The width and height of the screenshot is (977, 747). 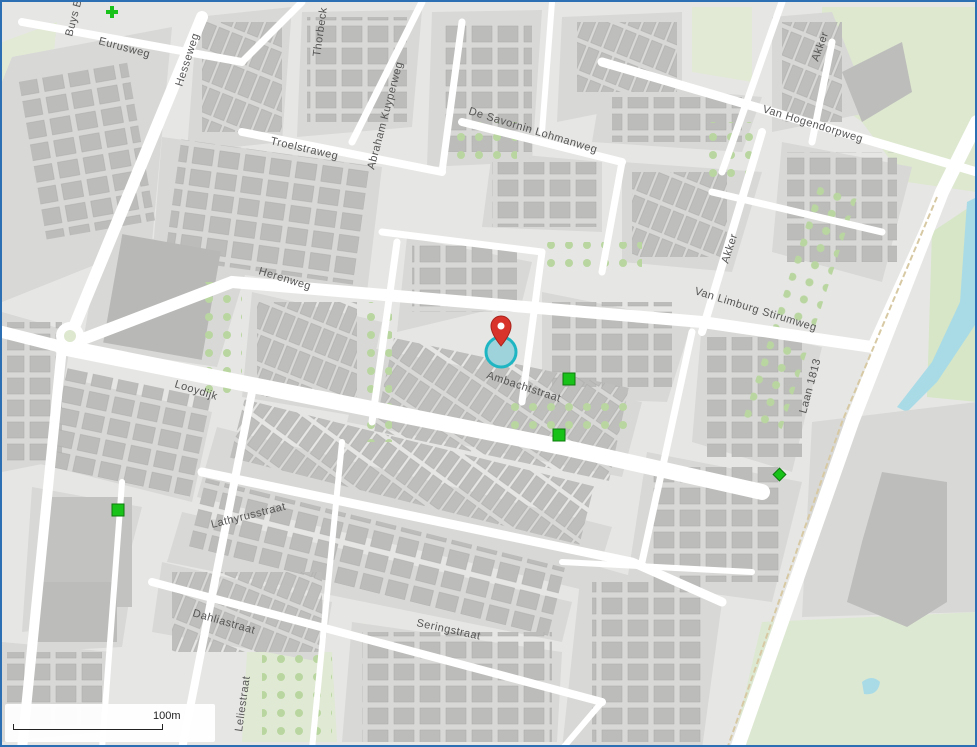 I want to click on scale-bar-line, so click(x=88, y=727).